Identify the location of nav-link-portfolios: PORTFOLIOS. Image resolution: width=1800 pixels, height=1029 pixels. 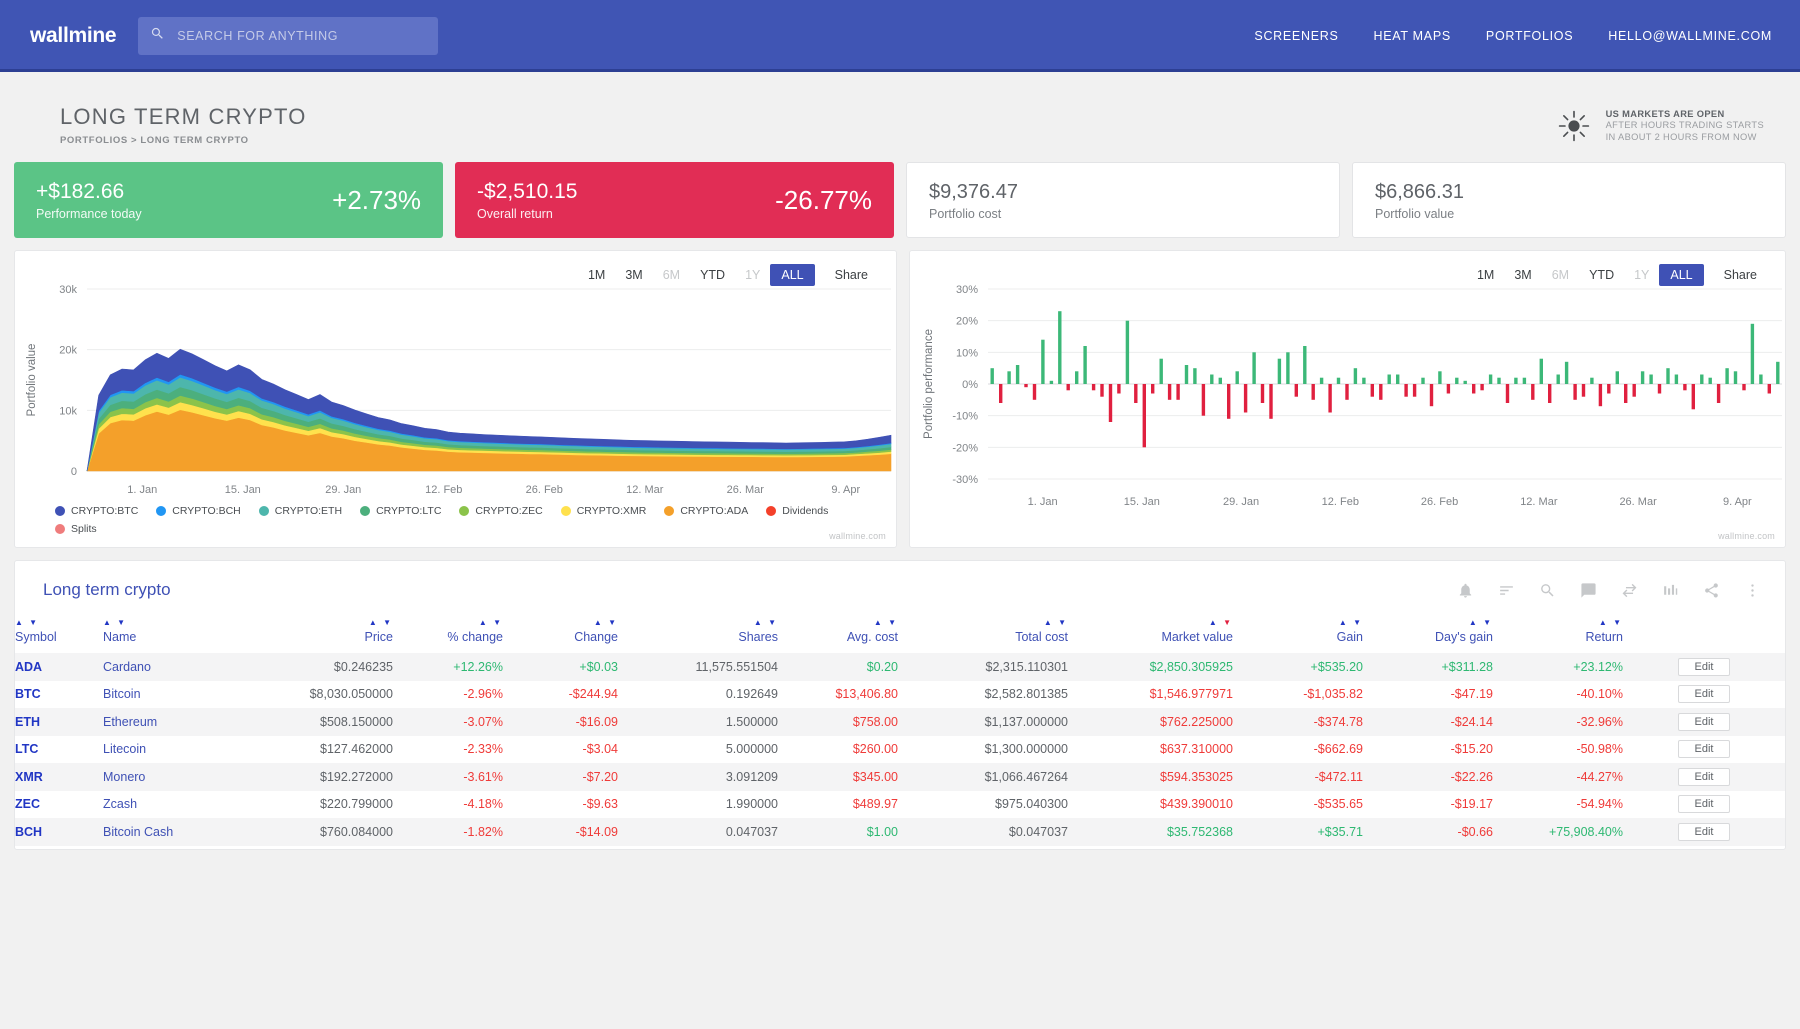
(1529, 36).